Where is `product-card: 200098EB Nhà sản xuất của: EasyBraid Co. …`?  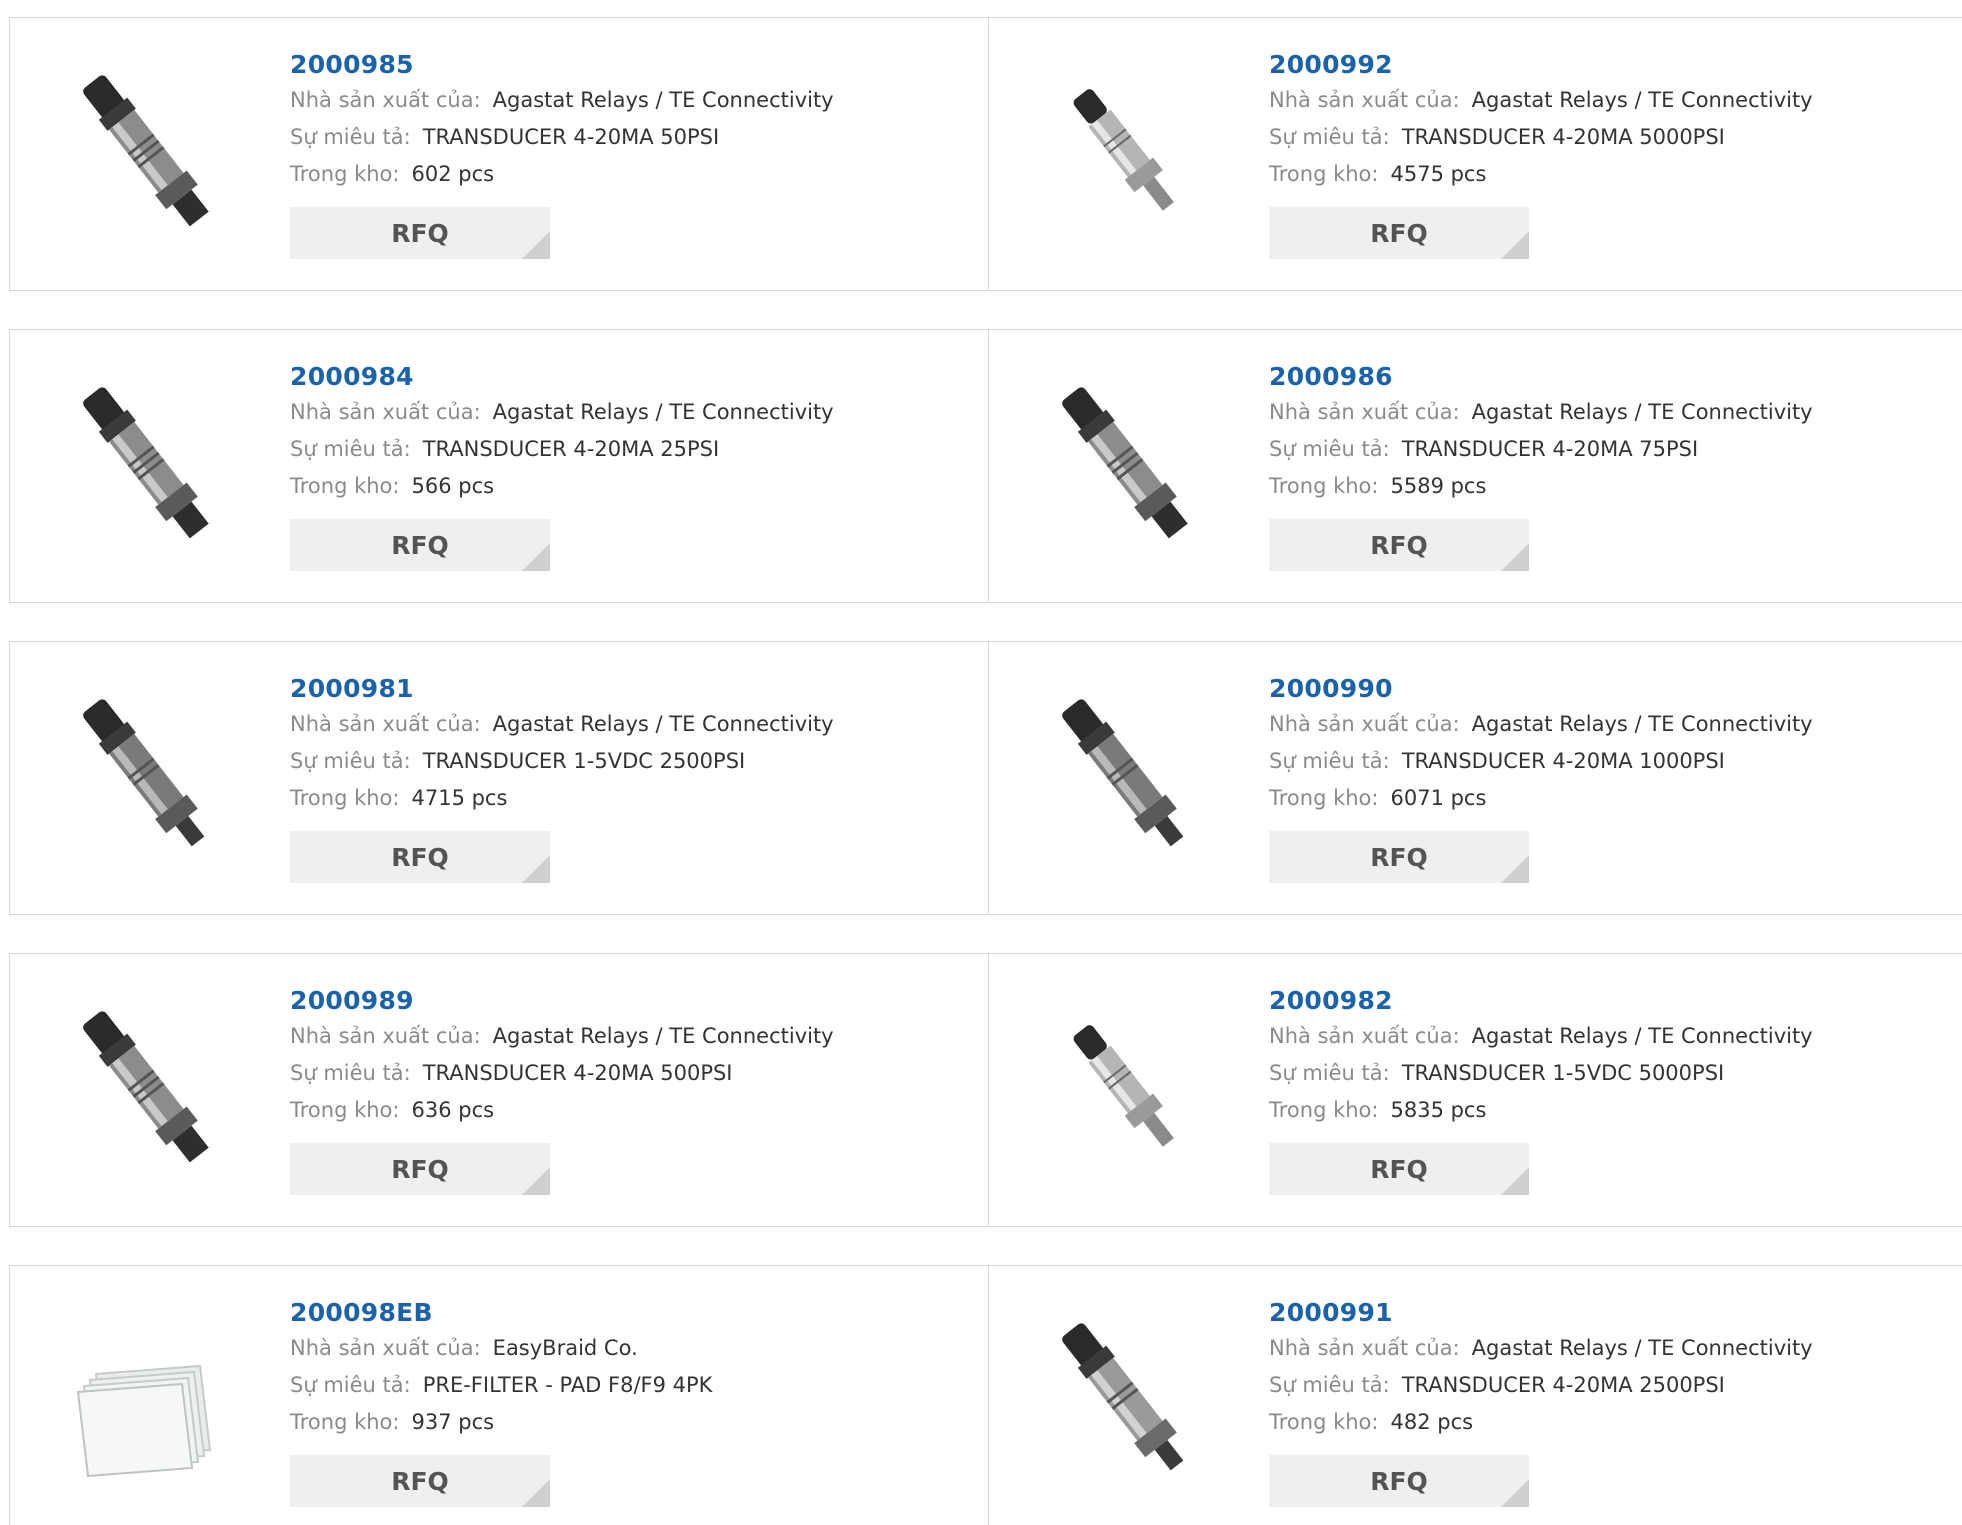 product-card: 200098EB Nhà sản xuất của: EasyBraid Co. … is located at coordinates (499, 1395).